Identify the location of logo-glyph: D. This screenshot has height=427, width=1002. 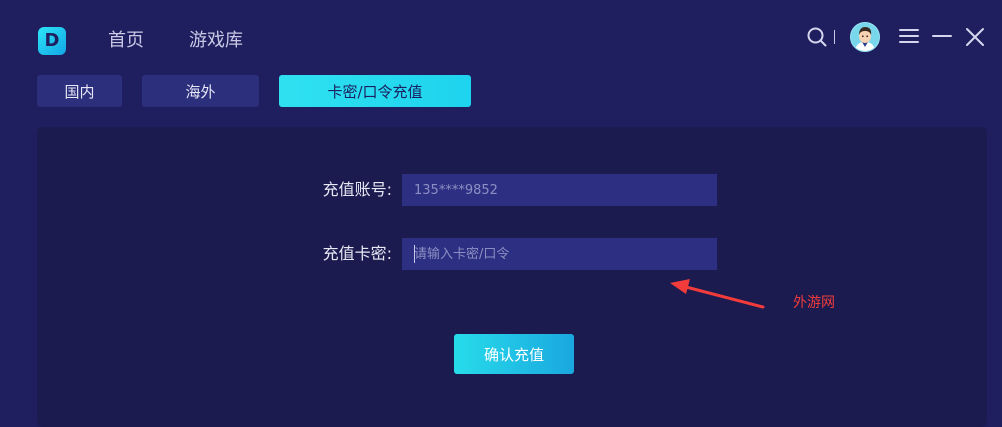
(52, 40).